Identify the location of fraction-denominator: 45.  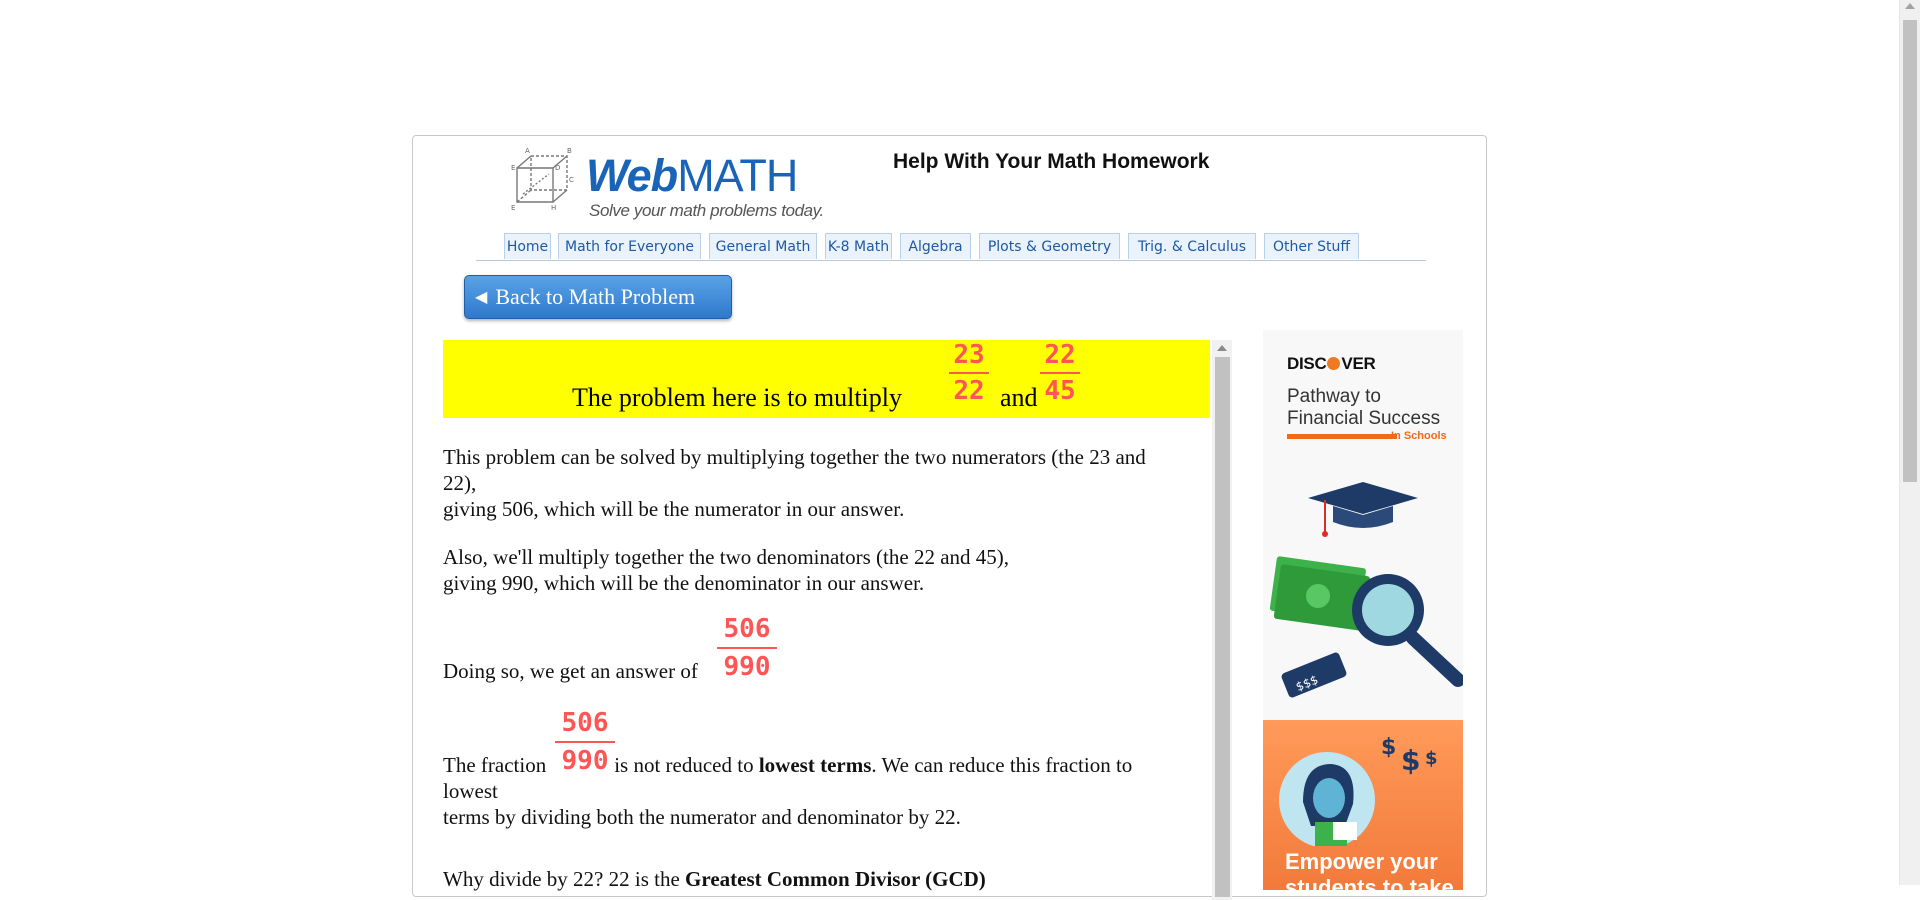
(1060, 391).